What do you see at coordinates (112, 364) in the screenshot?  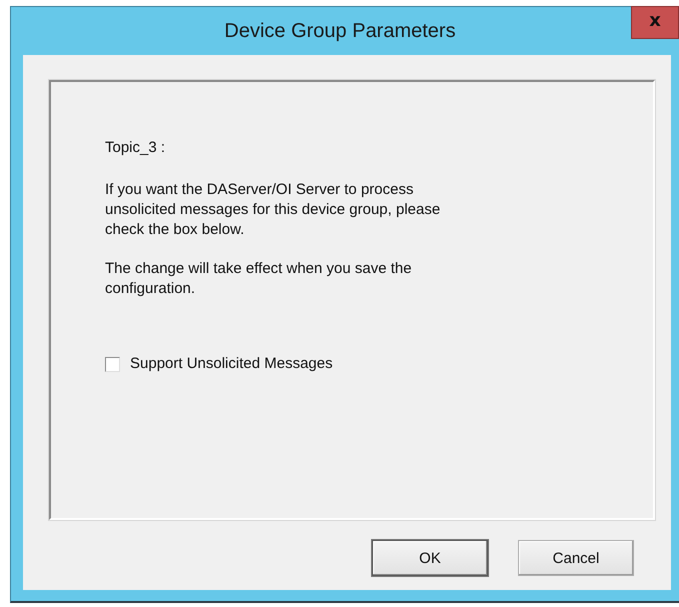 I see `checkbox` at bounding box center [112, 364].